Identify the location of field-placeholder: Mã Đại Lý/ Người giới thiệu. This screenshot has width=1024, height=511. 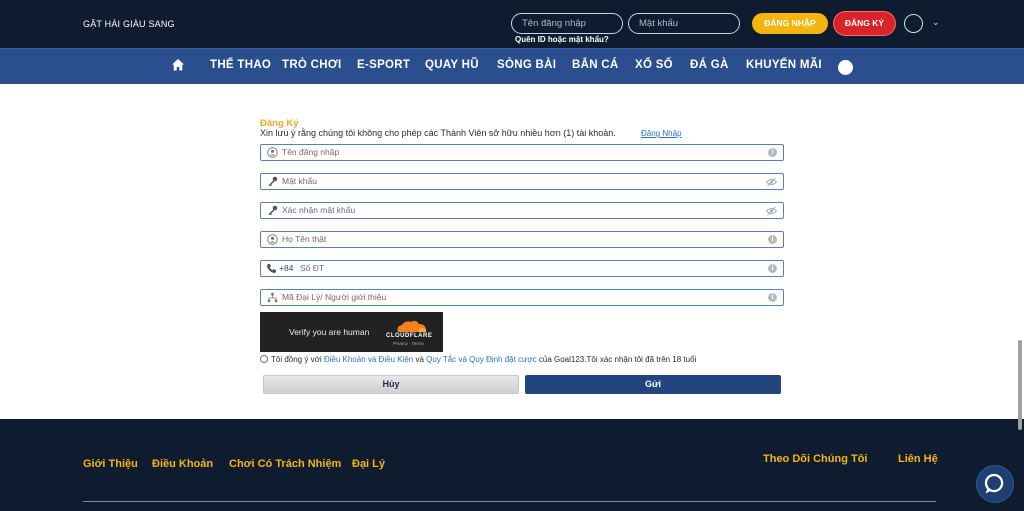
(334, 297).